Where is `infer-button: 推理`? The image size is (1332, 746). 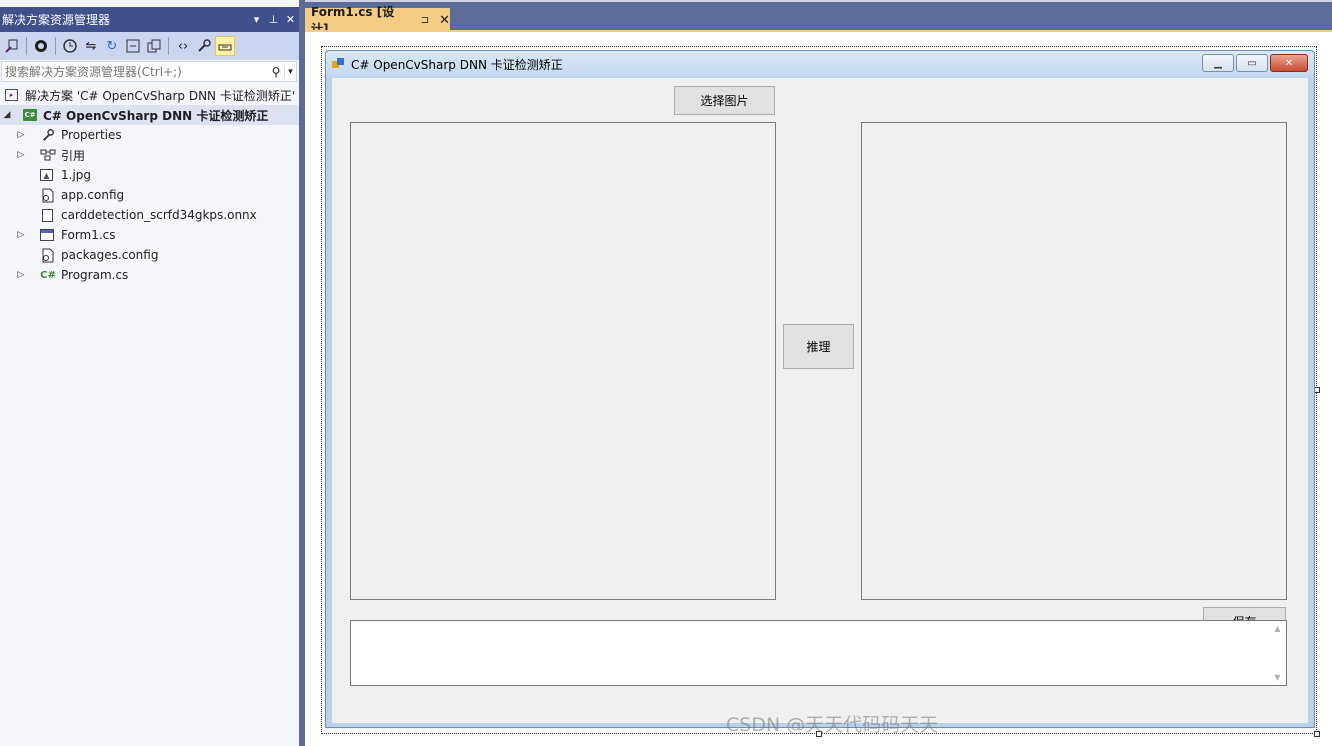 infer-button: 推理 is located at coordinates (818, 346).